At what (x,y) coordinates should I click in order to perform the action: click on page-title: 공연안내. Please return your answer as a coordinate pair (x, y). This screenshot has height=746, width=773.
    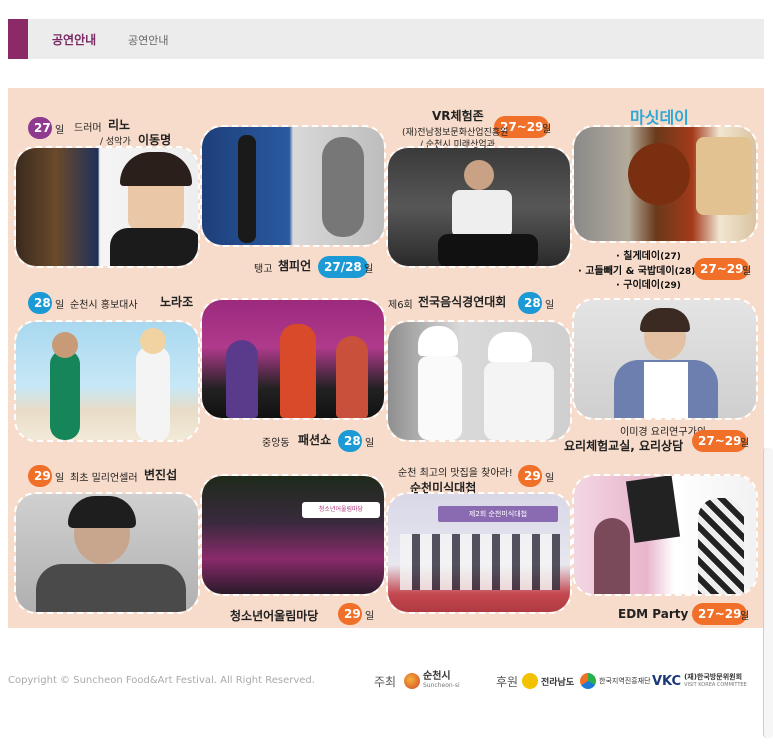
    Looking at the image, I should click on (74, 40).